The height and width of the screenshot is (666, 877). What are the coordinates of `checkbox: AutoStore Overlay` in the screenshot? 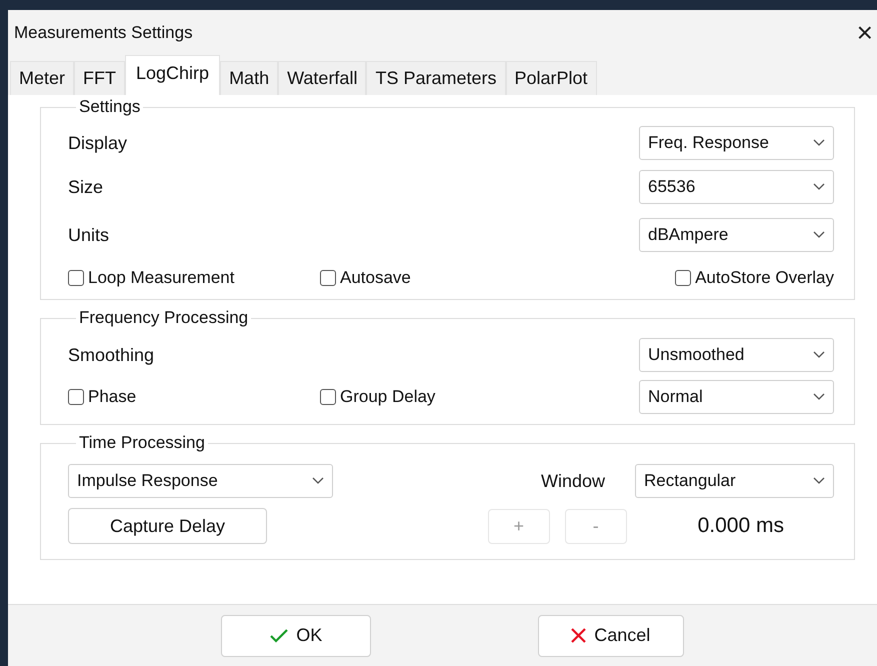 It's located at (754, 278).